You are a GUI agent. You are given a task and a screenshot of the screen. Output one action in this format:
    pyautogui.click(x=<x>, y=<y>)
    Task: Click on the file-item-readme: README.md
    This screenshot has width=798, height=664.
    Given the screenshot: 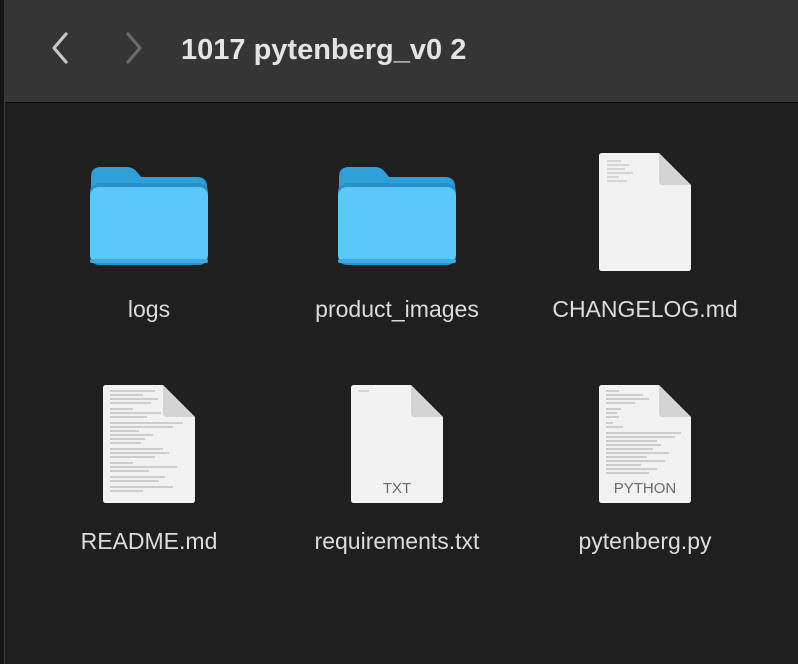 What is the action you would take?
    pyautogui.click(x=149, y=444)
    